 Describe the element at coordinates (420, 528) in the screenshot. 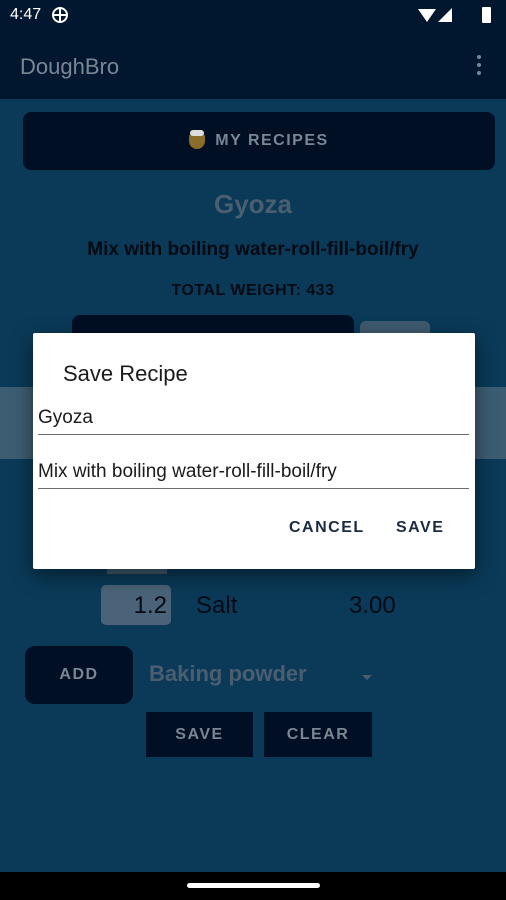

I see `dialog-save-button: SAVE` at that location.